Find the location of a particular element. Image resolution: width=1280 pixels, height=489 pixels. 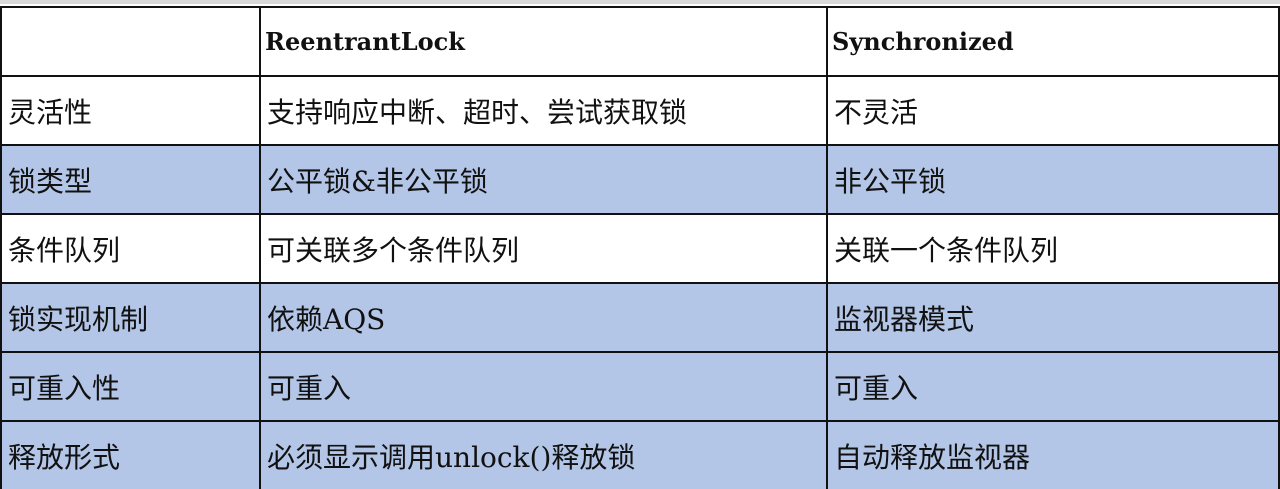

table-row: 锁类型 公平锁&非公平锁 非公平锁 is located at coordinates (640, 179).